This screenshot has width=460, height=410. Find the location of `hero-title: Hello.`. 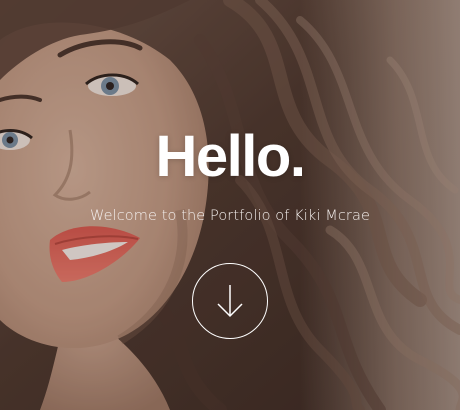

hero-title: Hello. is located at coordinates (230, 156).